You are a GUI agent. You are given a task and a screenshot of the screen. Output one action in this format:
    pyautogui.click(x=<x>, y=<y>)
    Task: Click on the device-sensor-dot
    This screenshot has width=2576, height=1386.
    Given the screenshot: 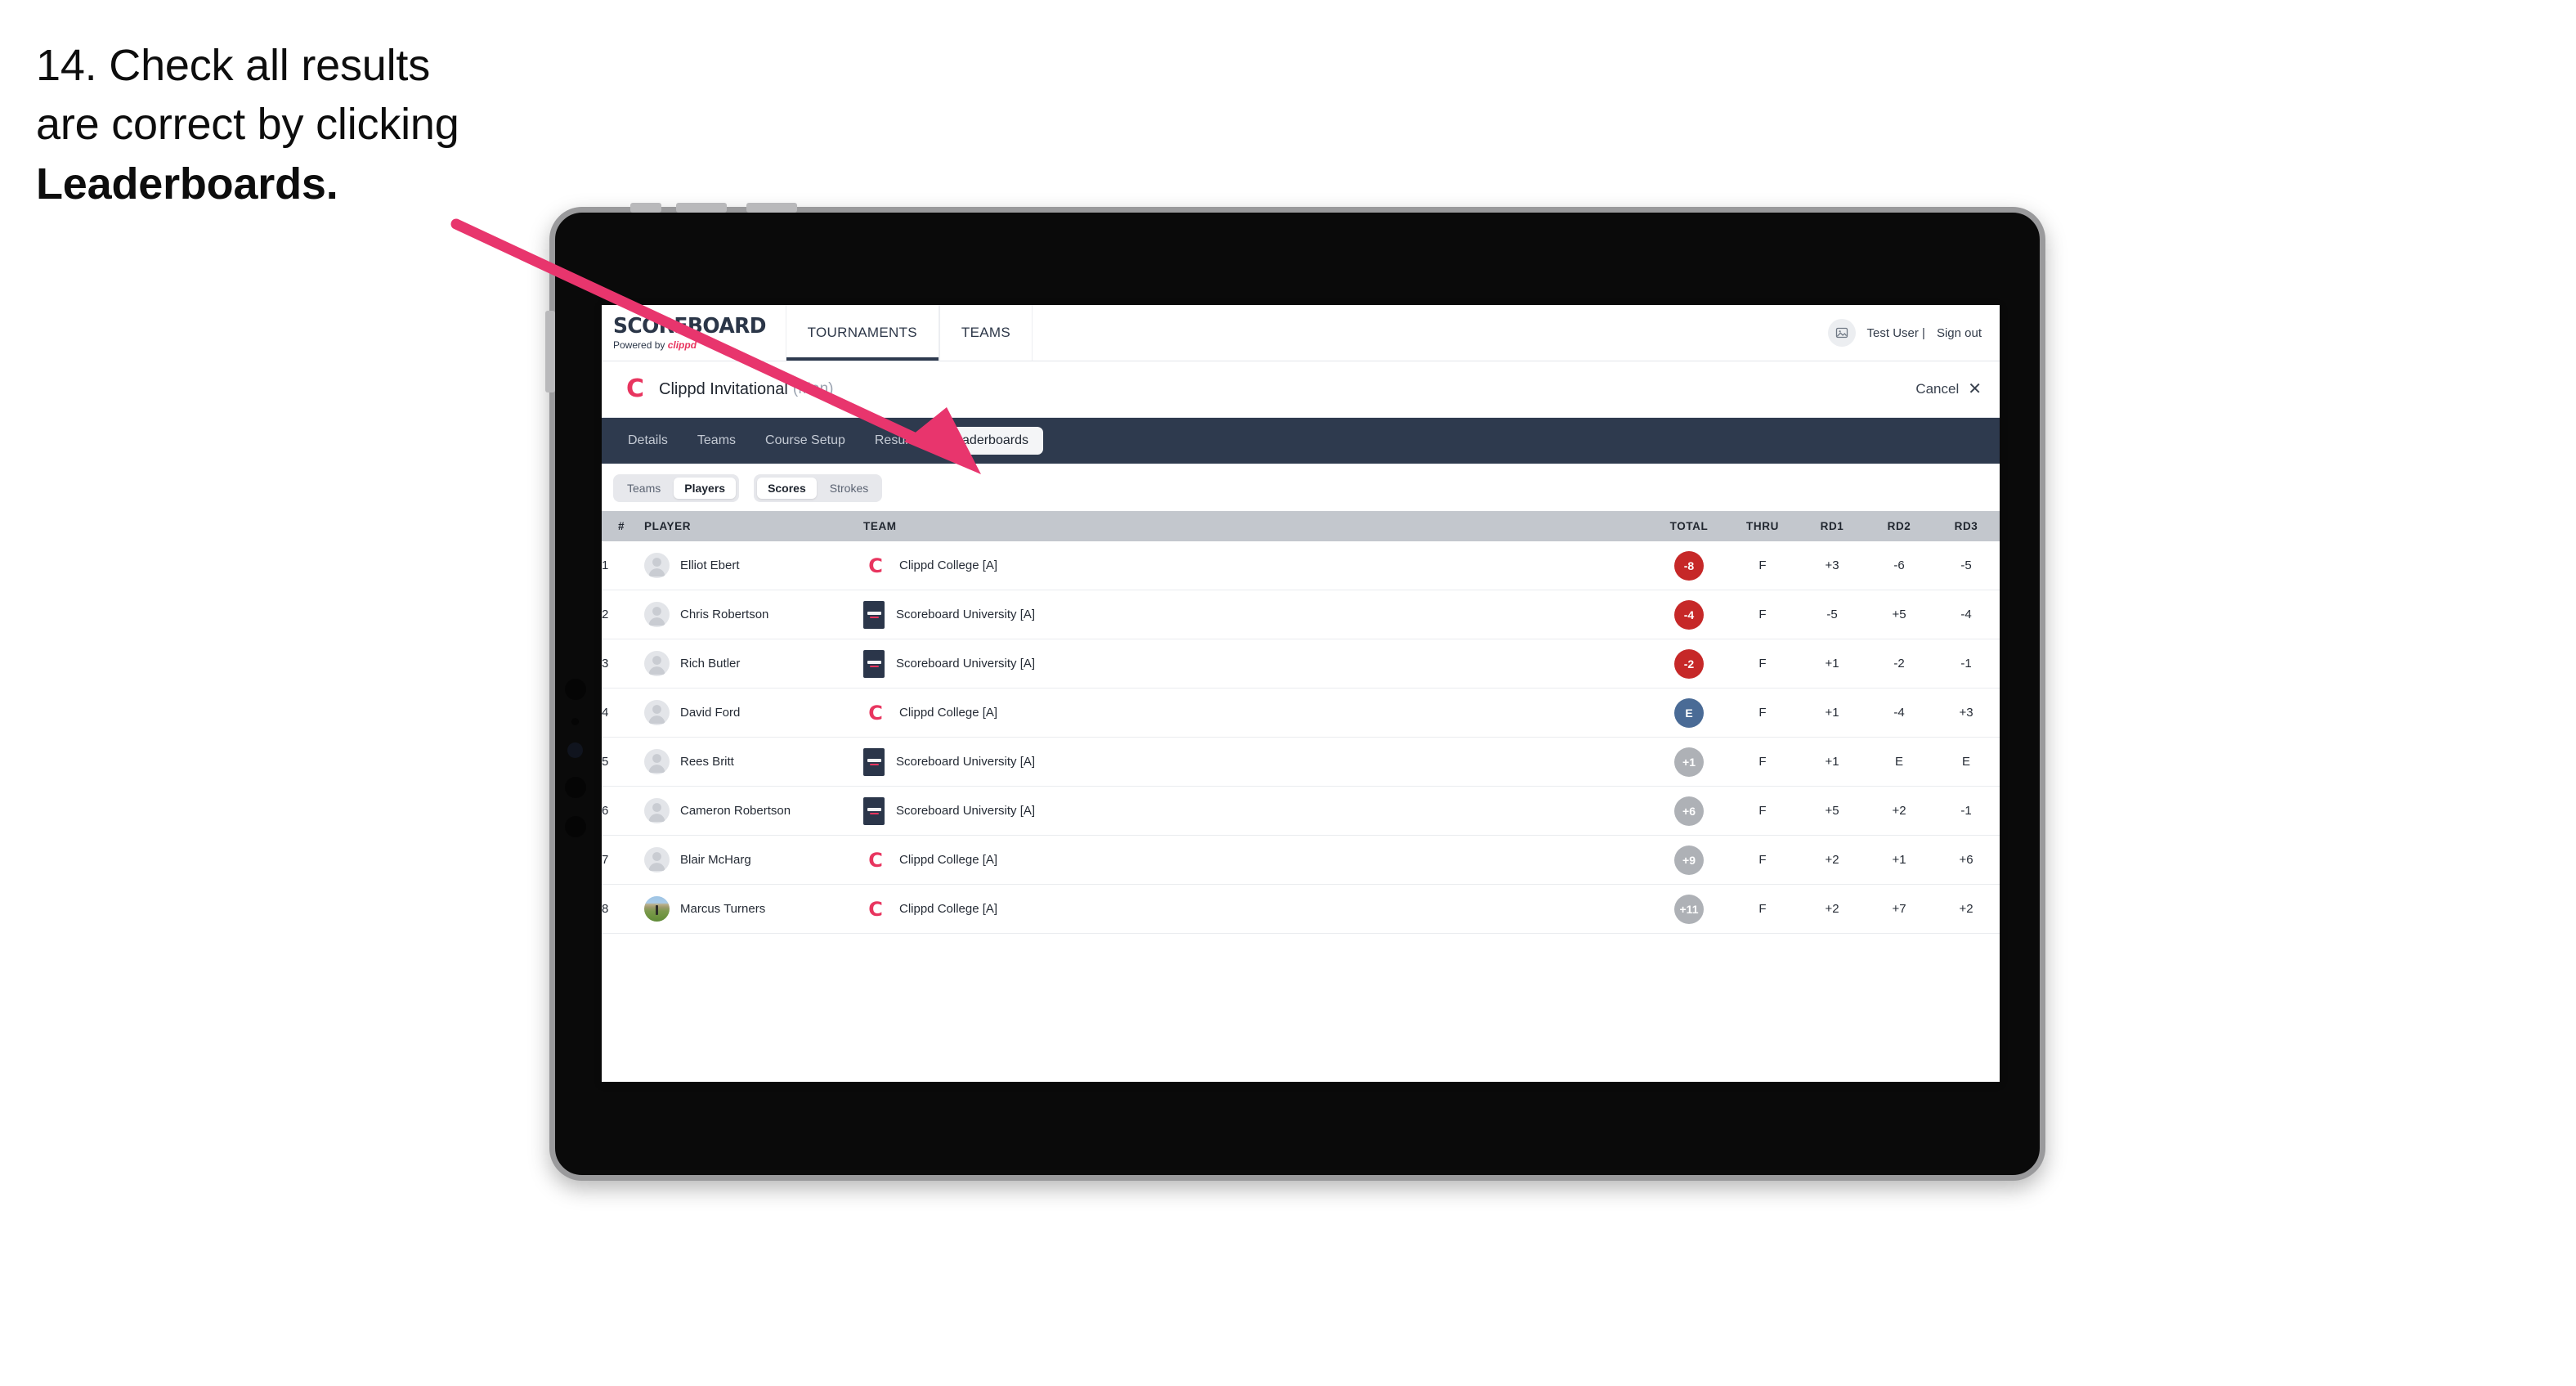 What is the action you would take?
    pyautogui.click(x=575, y=721)
    